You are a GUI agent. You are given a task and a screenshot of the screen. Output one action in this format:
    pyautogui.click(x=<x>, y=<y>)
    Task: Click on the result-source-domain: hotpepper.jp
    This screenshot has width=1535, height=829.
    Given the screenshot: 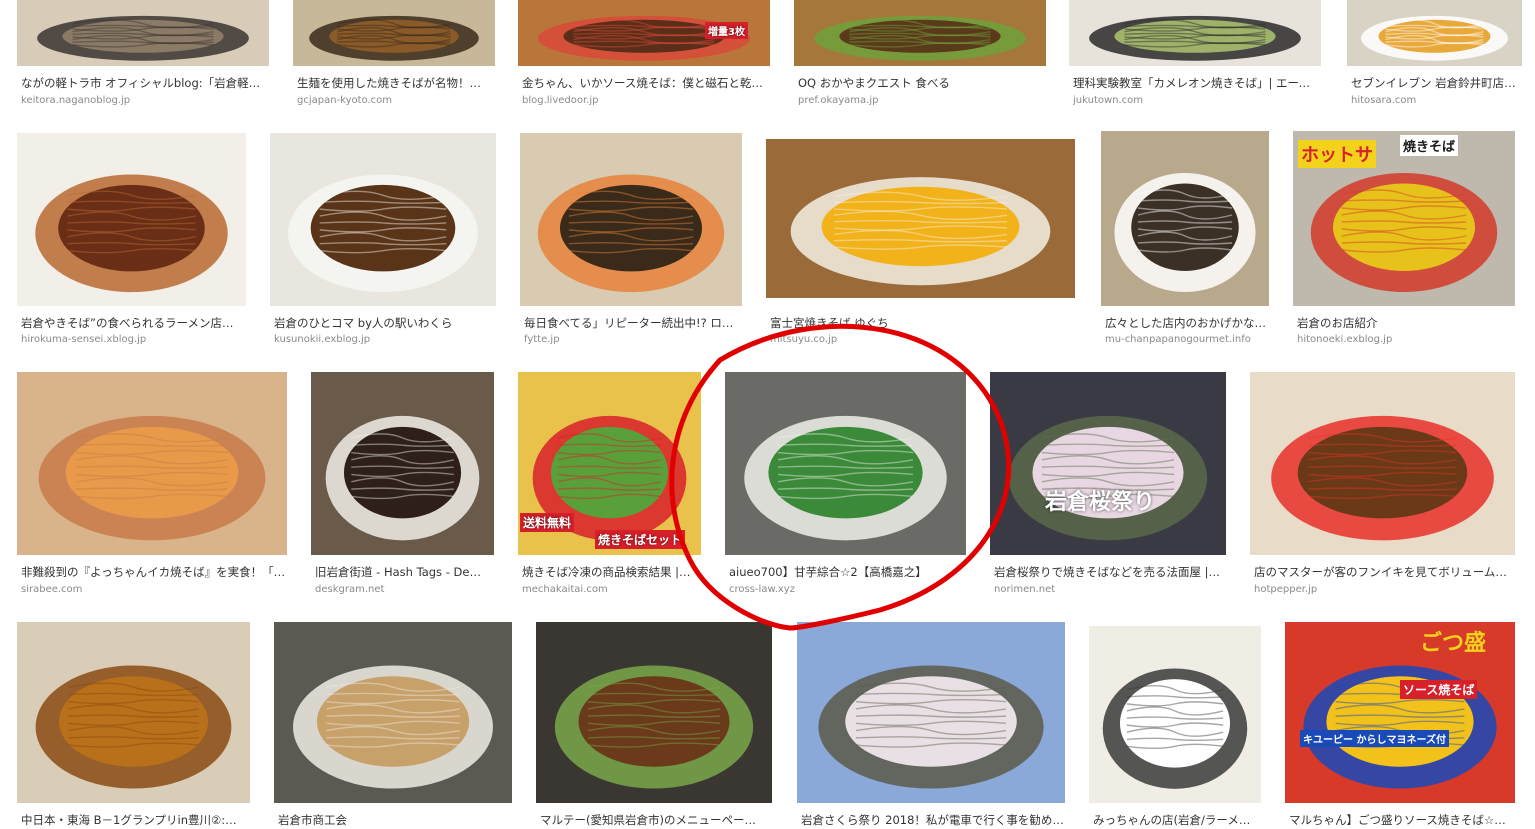 What is the action you would take?
    pyautogui.click(x=1384, y=590)
    